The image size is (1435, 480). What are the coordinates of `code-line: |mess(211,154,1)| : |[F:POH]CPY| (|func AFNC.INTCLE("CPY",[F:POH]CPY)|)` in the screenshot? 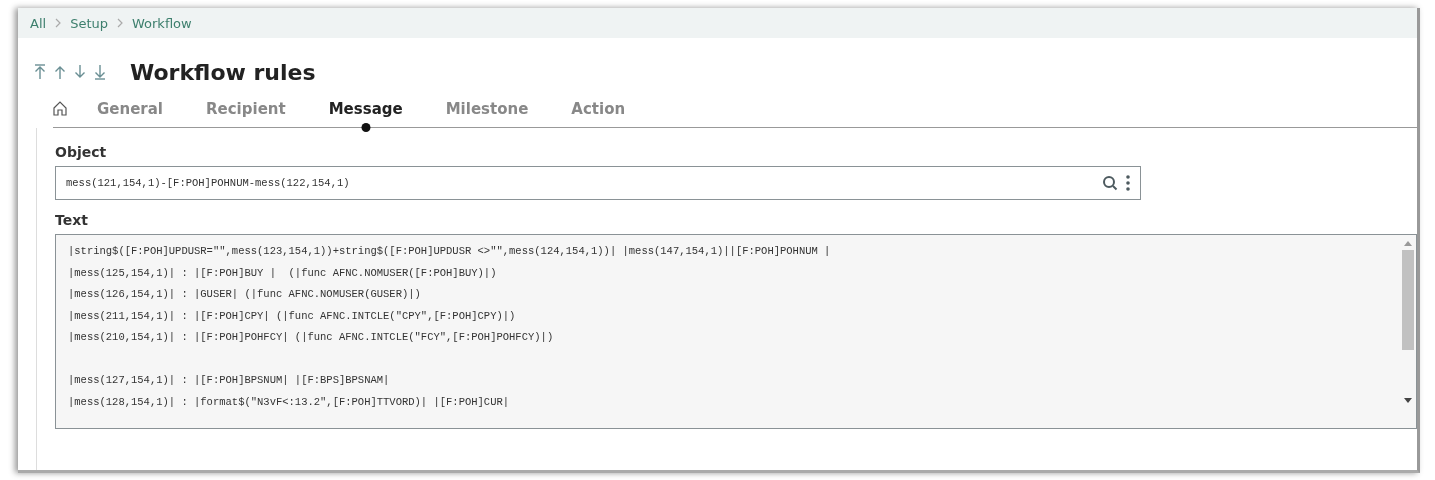 It's located at (292, 316).